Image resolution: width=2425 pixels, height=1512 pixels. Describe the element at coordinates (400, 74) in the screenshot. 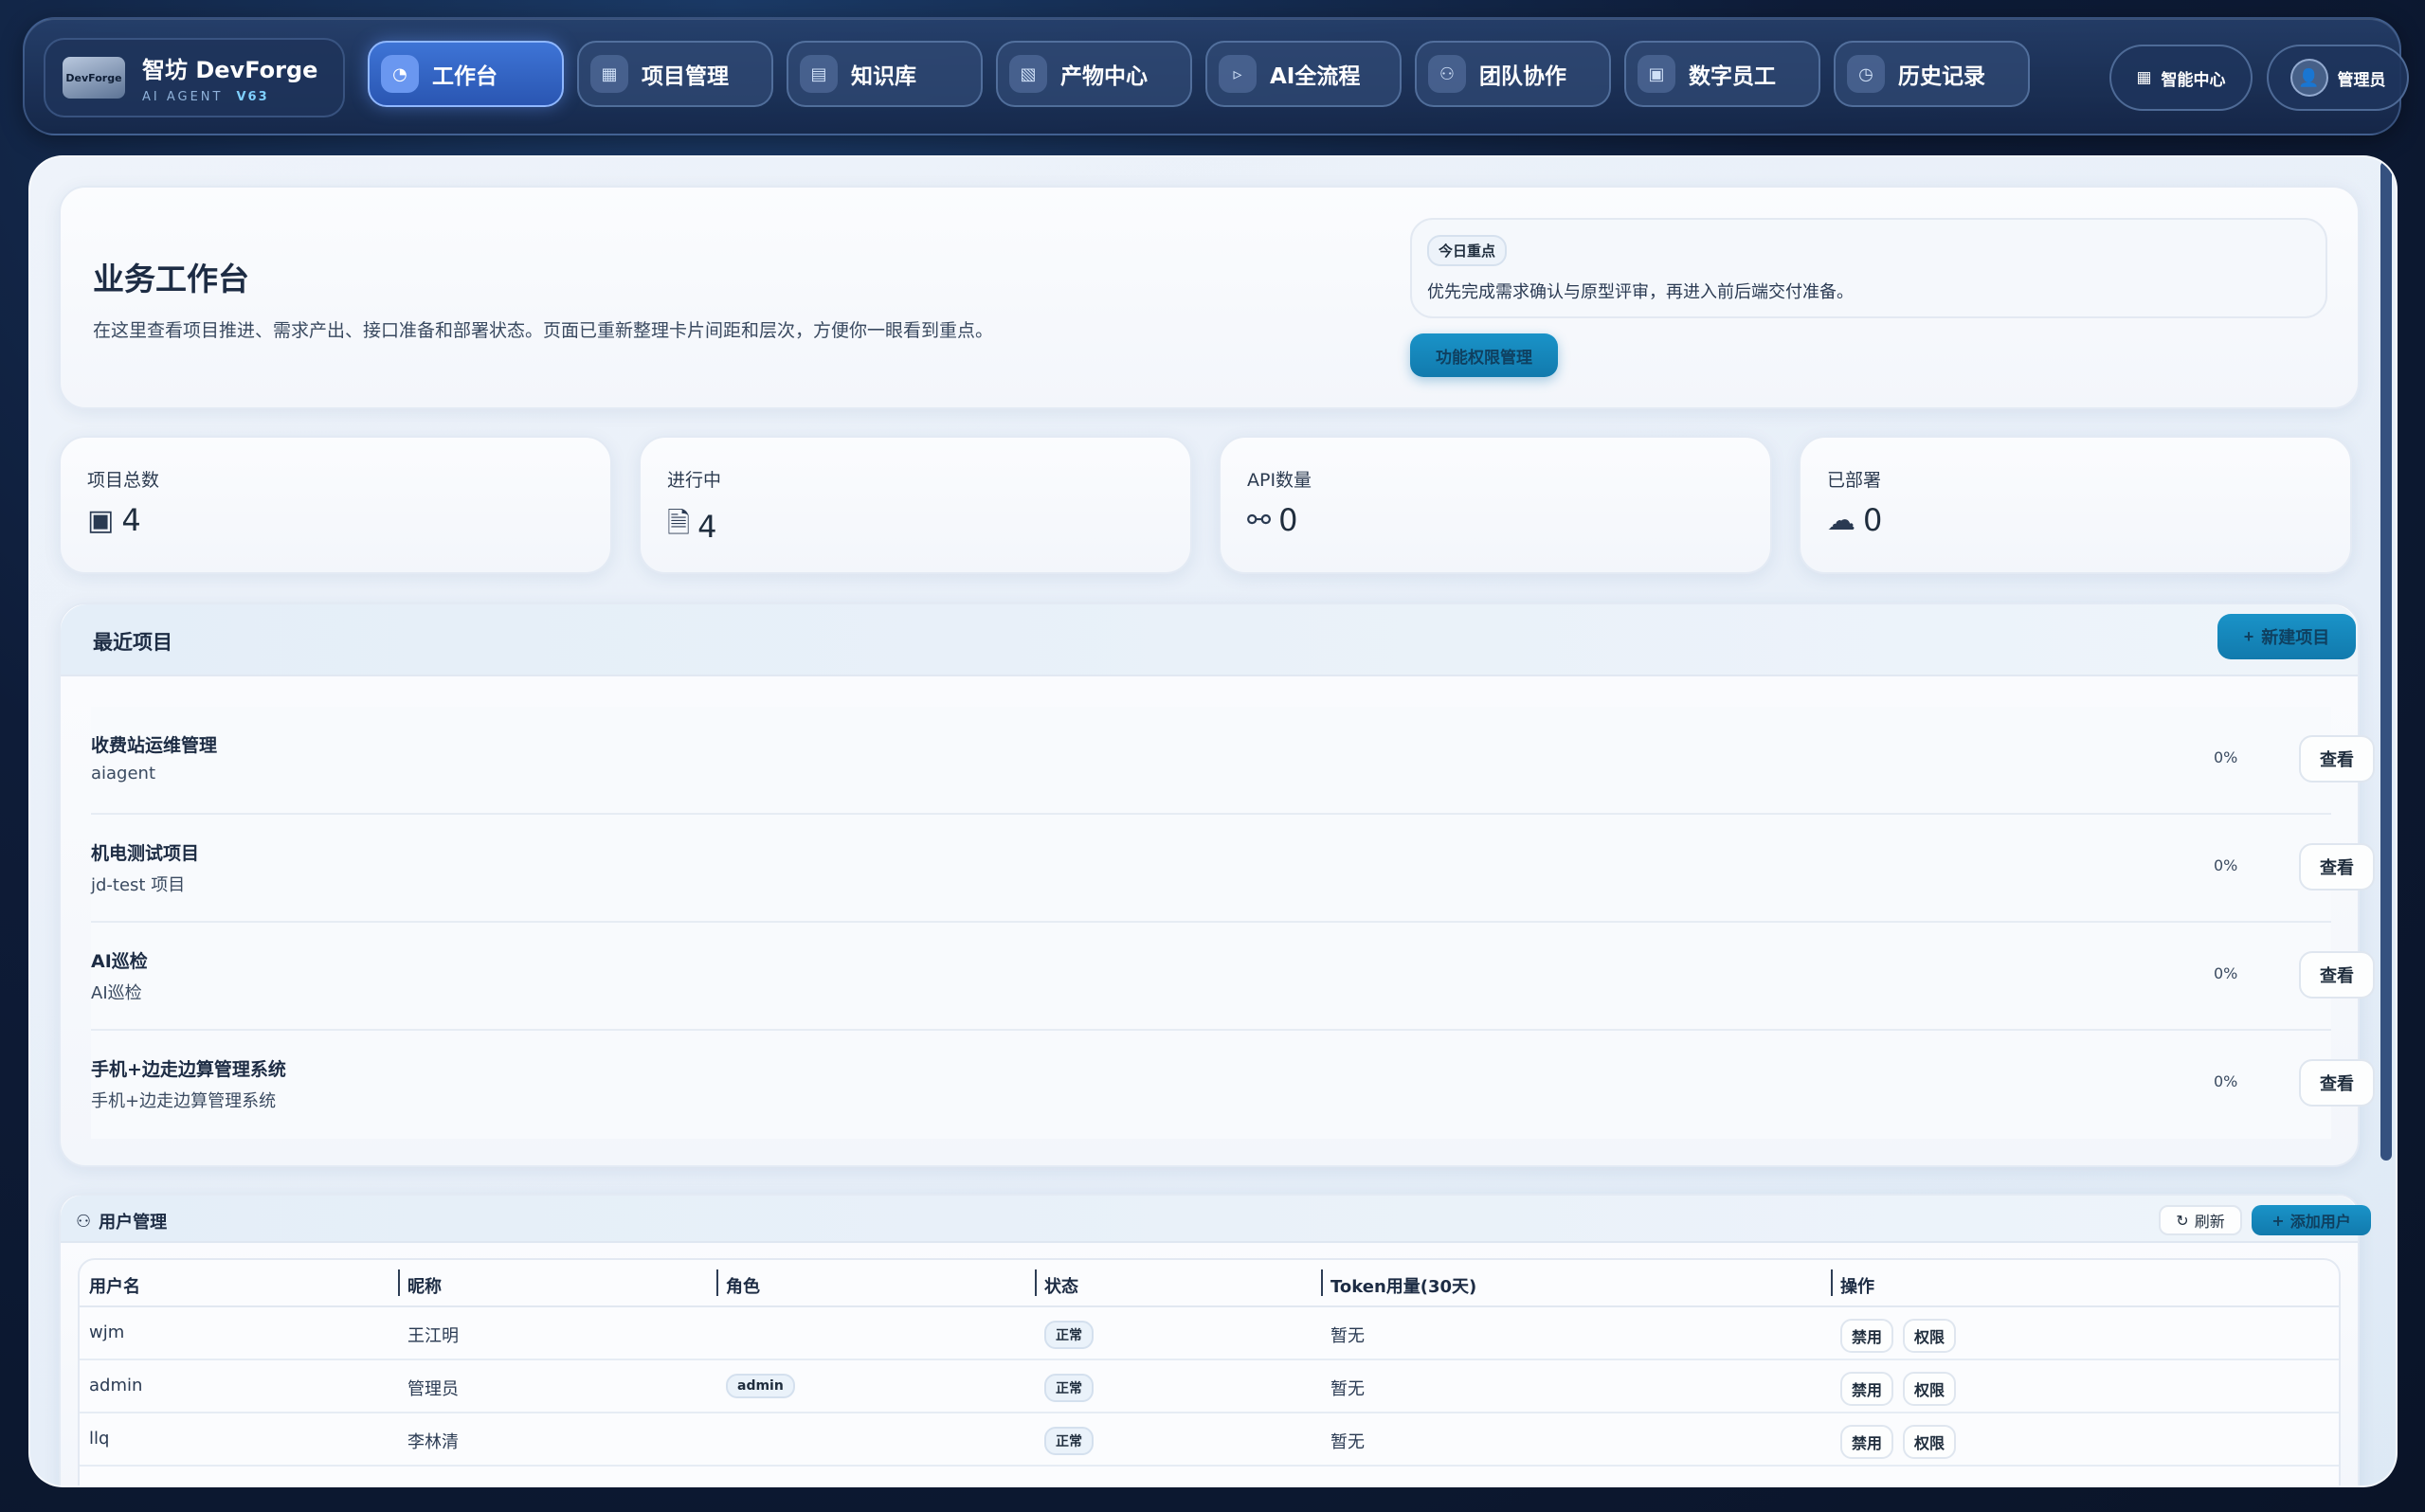

I see `dashboard-icon: ◔` at that location.